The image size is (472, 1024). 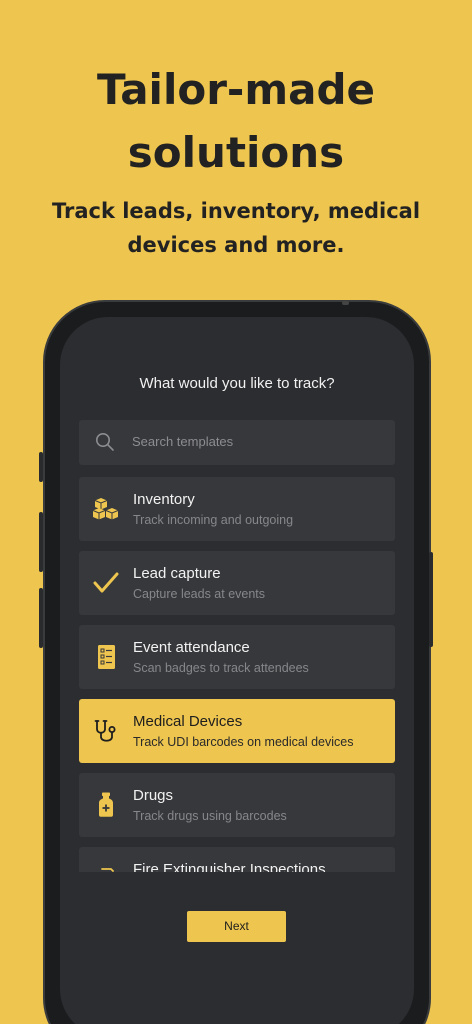 I want to click on hero-title: Tailor-made solutions, so click(x=236, y=121).